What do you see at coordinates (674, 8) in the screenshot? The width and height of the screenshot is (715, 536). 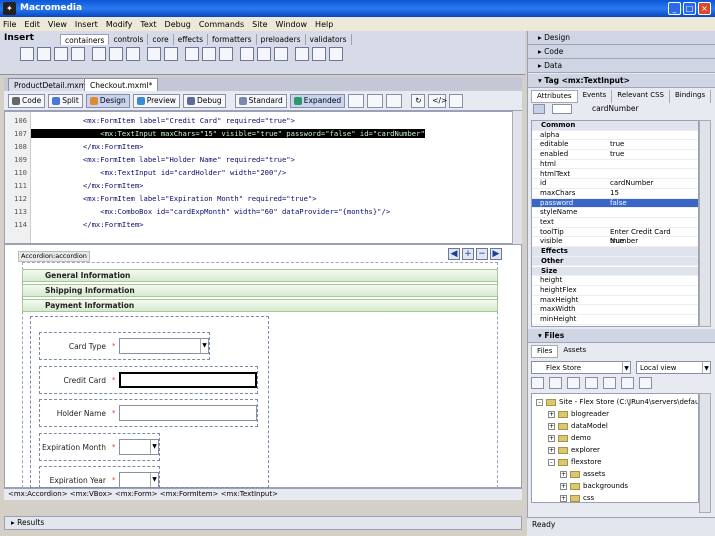 I see `minimize-icon: _` at bounding box center [674, 8].